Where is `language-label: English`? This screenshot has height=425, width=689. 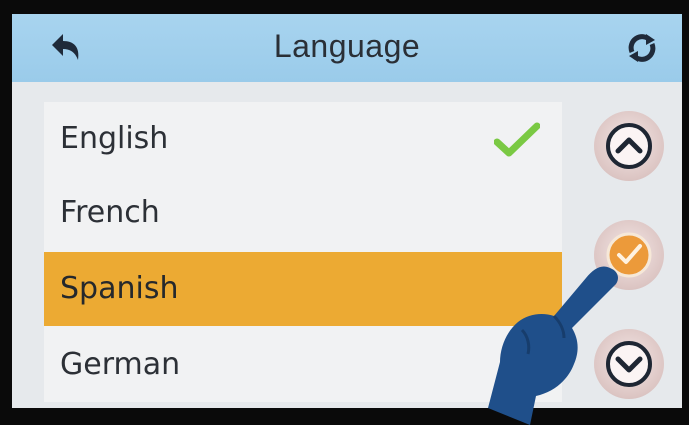 language-label: English is located at coordinates (114, 138).